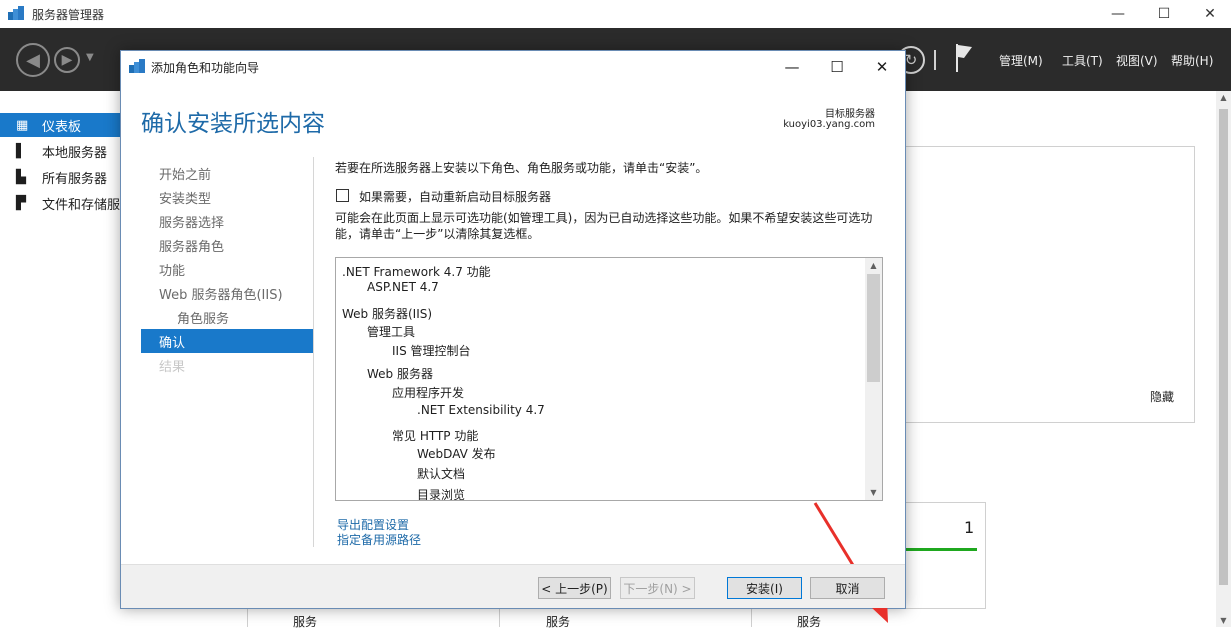  Describe the element at coordinates (342, 195) in the screenshot. I see `restart-checkbox` at that location.